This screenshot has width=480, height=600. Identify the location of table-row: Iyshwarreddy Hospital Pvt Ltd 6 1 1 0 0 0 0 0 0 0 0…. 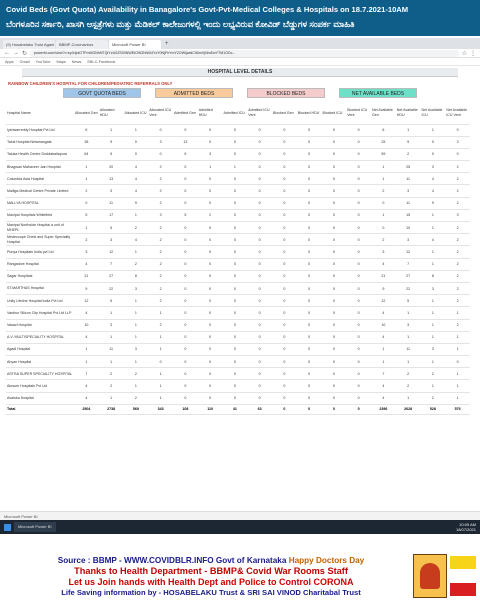
(238, 130).